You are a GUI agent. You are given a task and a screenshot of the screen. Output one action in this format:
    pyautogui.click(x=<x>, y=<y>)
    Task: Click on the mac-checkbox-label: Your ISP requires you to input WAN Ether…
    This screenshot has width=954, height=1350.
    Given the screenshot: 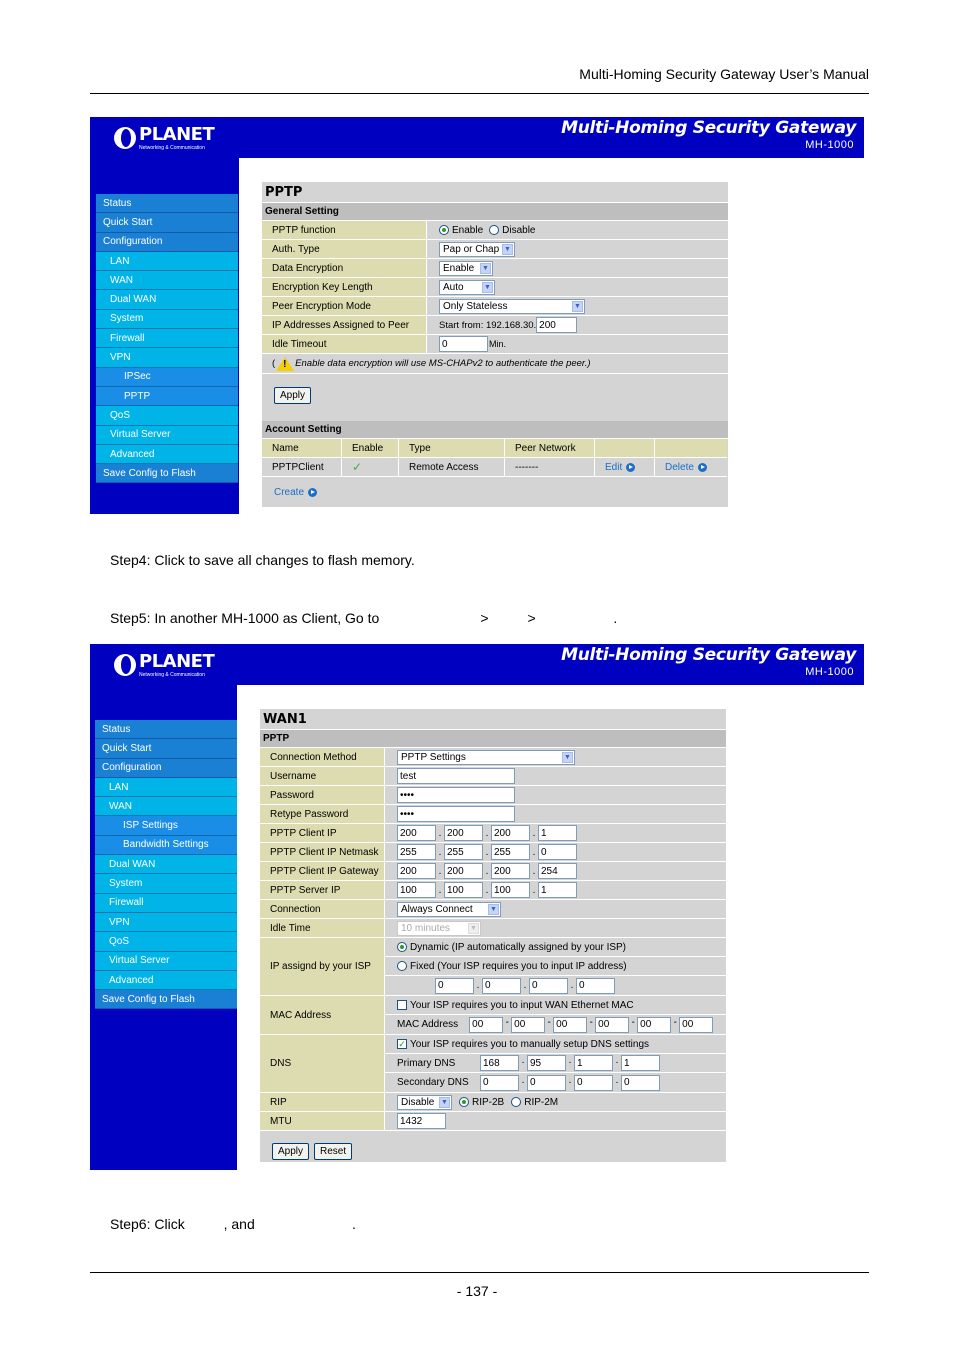 What is the action you would take?
    pyautogui.click(x=522, y=1005)
    